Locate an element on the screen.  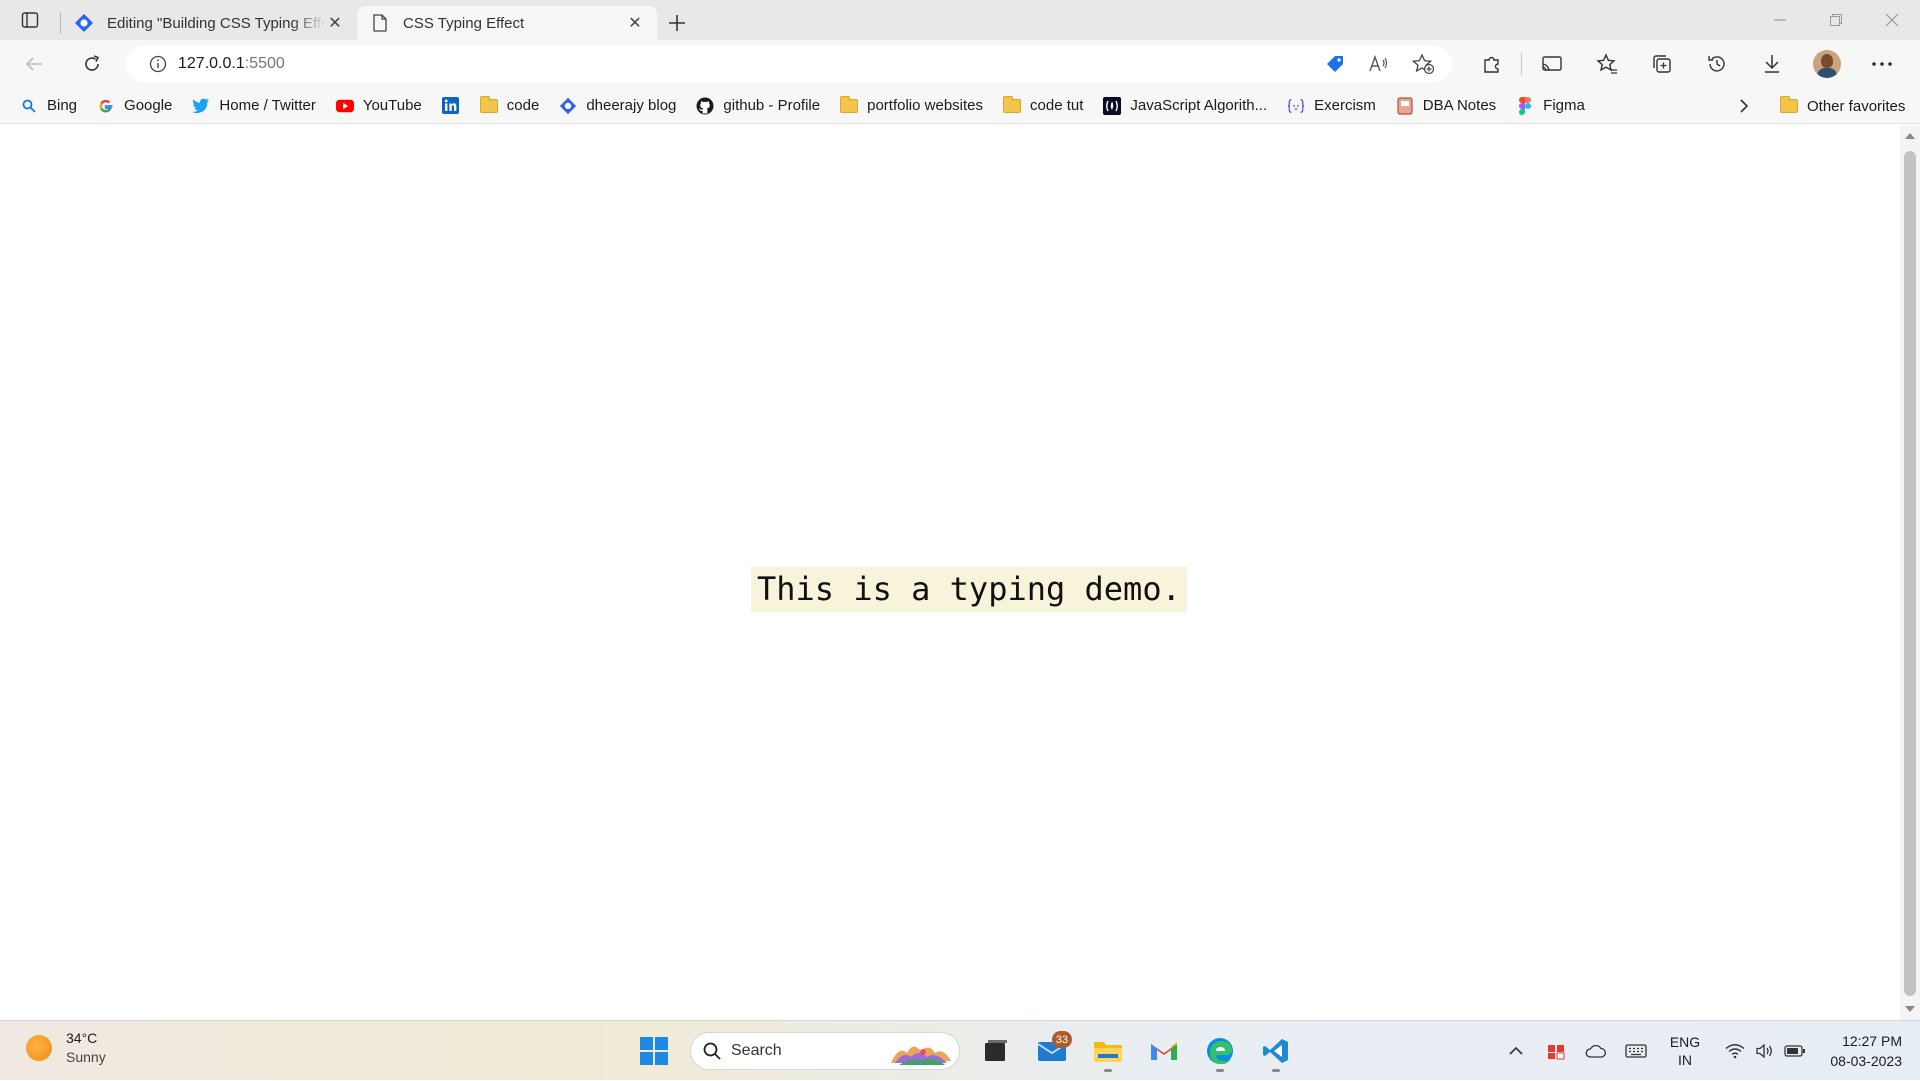
minimize-icon is located at coordinates (1780, 20).